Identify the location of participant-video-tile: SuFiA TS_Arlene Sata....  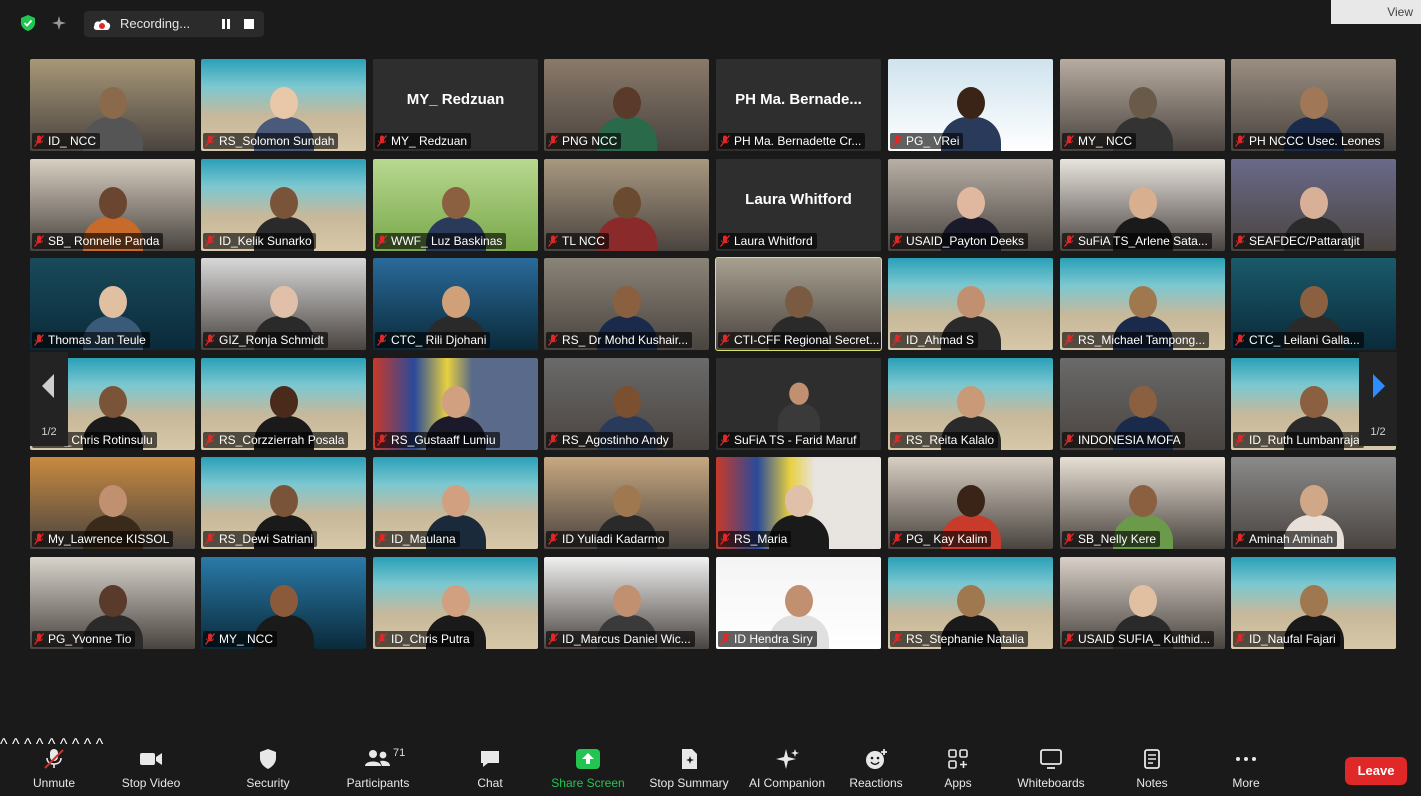
(1142, 205).